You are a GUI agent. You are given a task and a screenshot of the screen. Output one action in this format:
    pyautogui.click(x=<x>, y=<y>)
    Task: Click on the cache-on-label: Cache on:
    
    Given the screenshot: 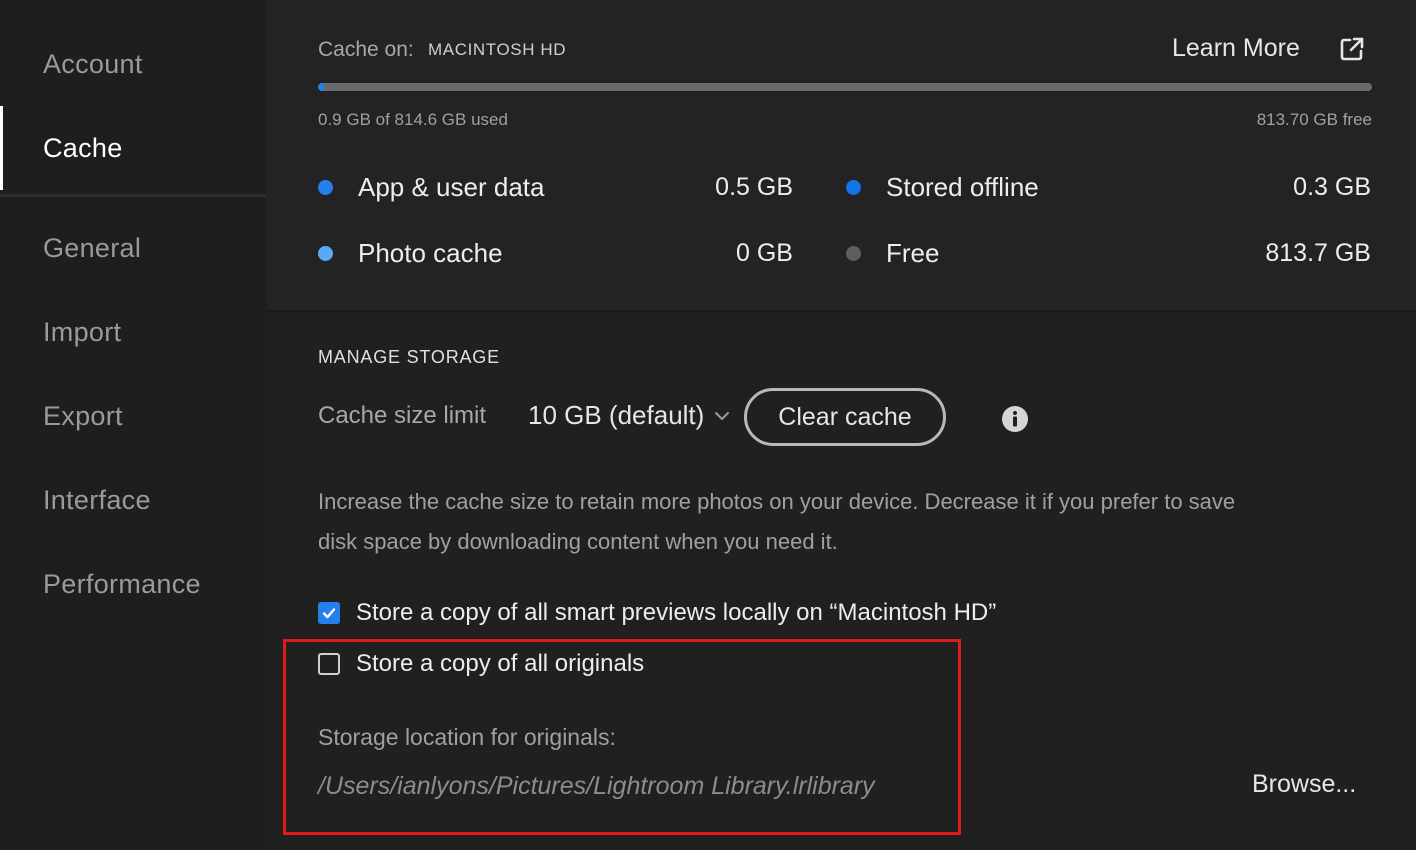 What is the action you would take?
    pyautogui.click(x=366, y=49)
    